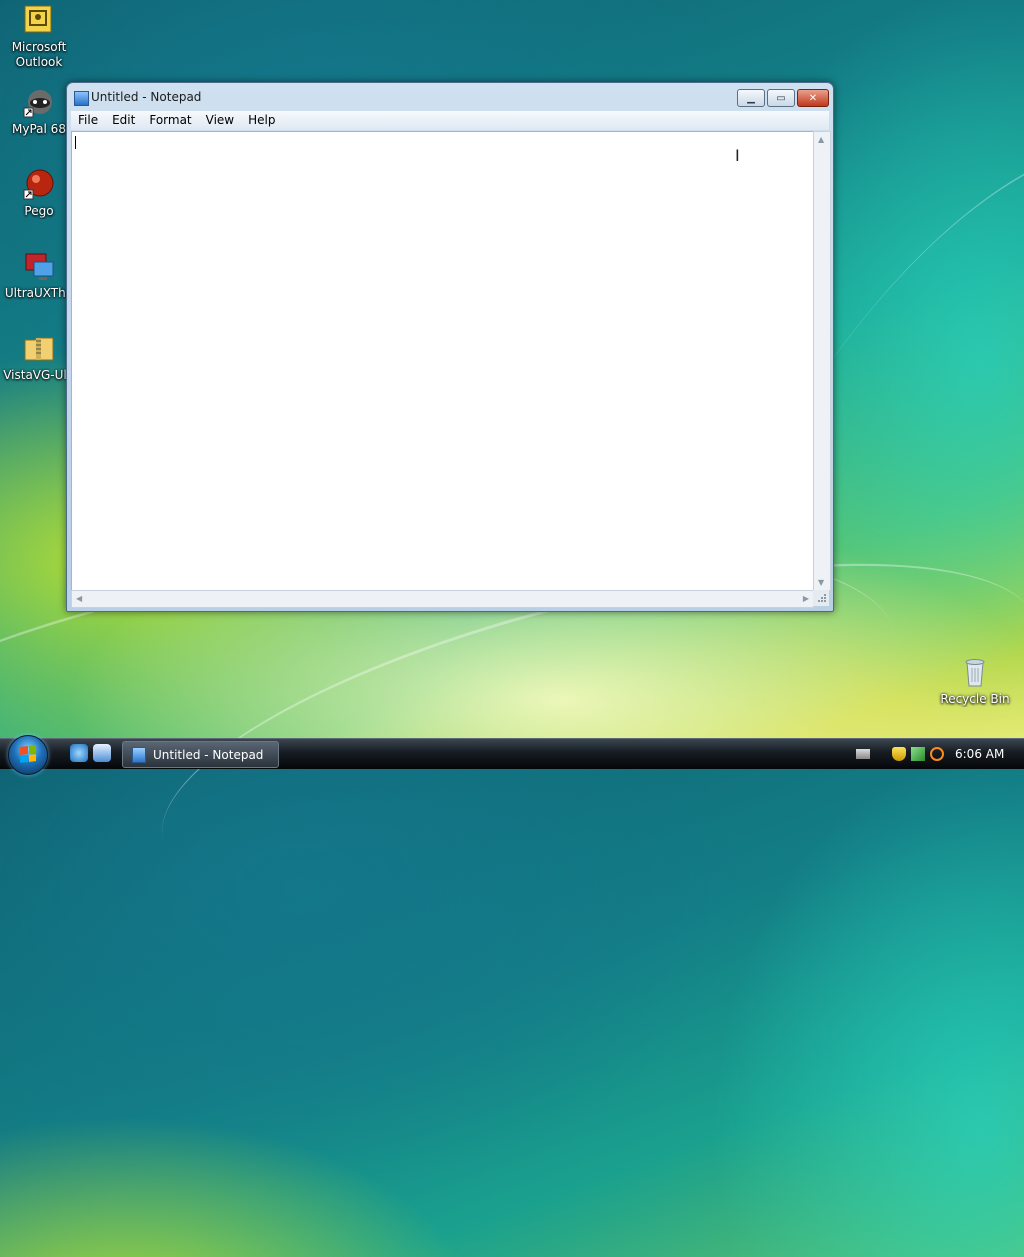 The height and width of the screenshot is (1257, 1024). Describe the element at coordinates (442, 599) in the screenshot. I see `horizontal-scrollbar: ◀ ▶` at that location.